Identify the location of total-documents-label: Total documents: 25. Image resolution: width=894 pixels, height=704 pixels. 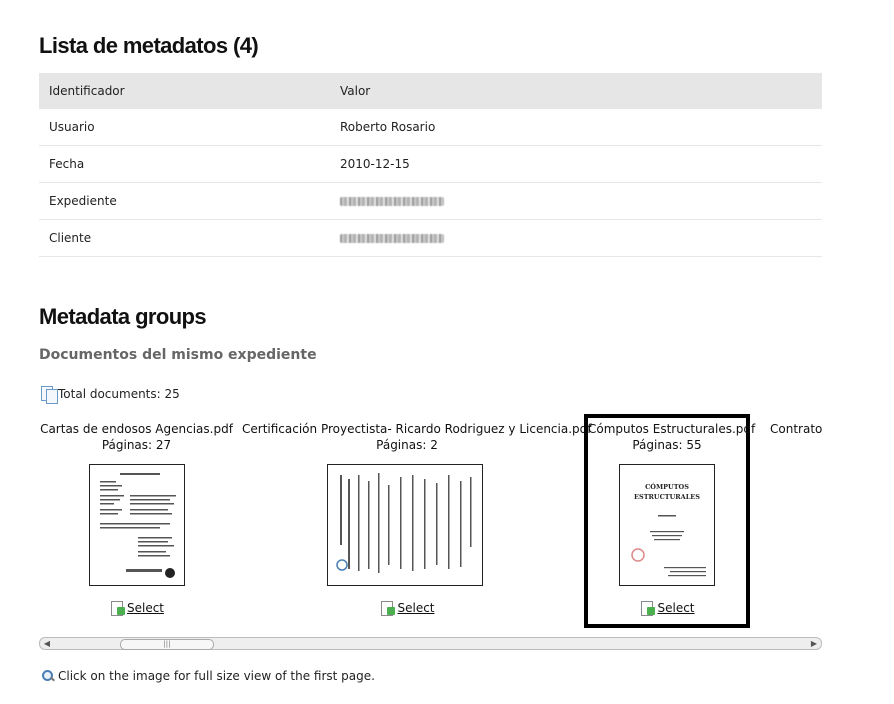
(119, 394).